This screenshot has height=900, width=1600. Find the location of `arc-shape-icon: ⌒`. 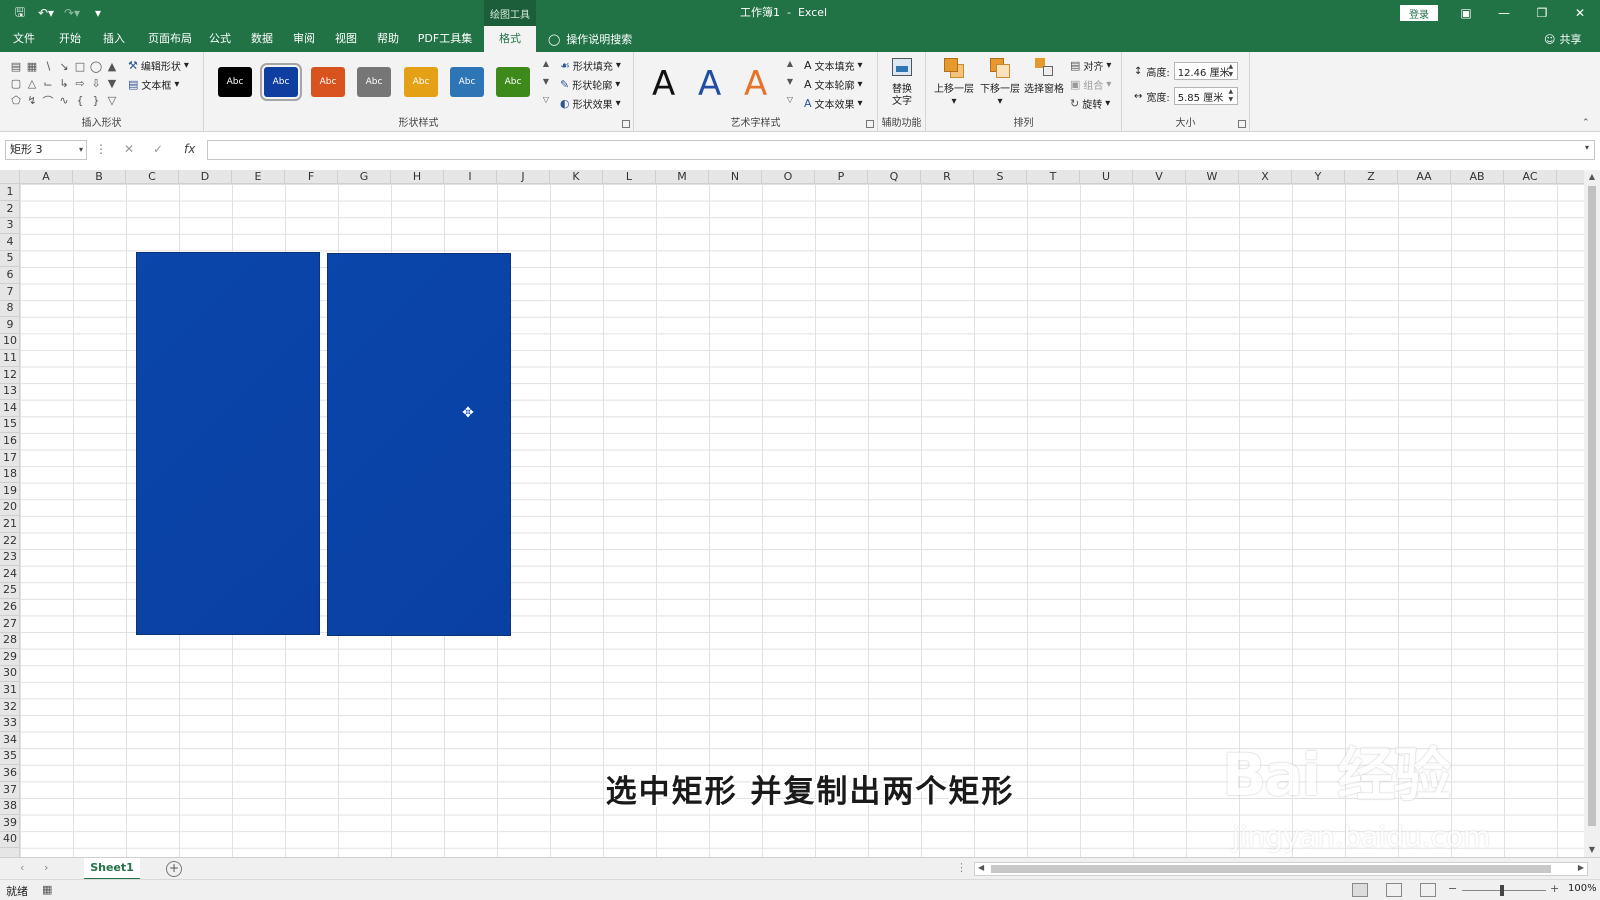

arc-shape-icon: ⌒ is located at coordinates (48, 100).